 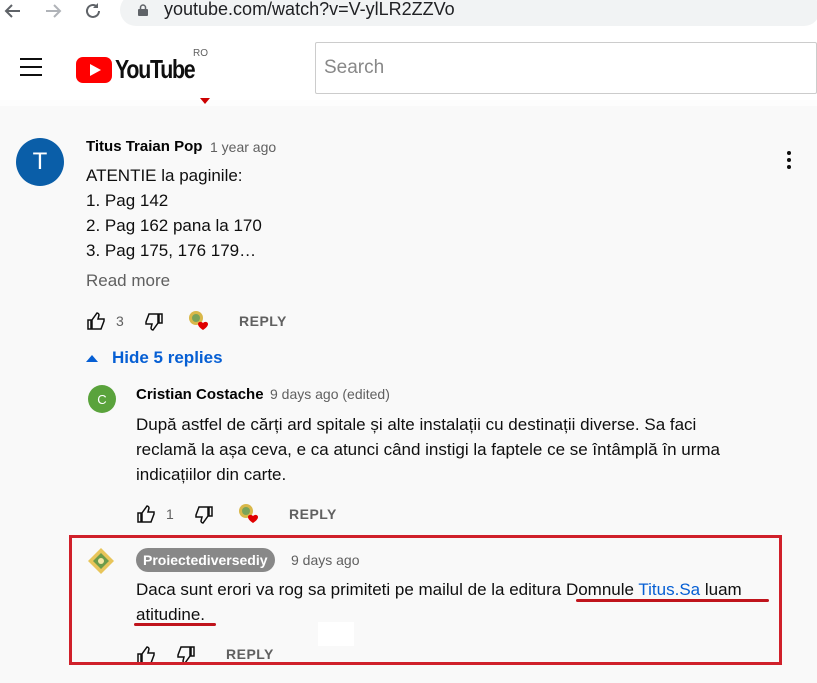 What do you see at coordinates (94, 69) in the screenshot?
I see `youtube-play-icon` at bounding box center [94, 69].